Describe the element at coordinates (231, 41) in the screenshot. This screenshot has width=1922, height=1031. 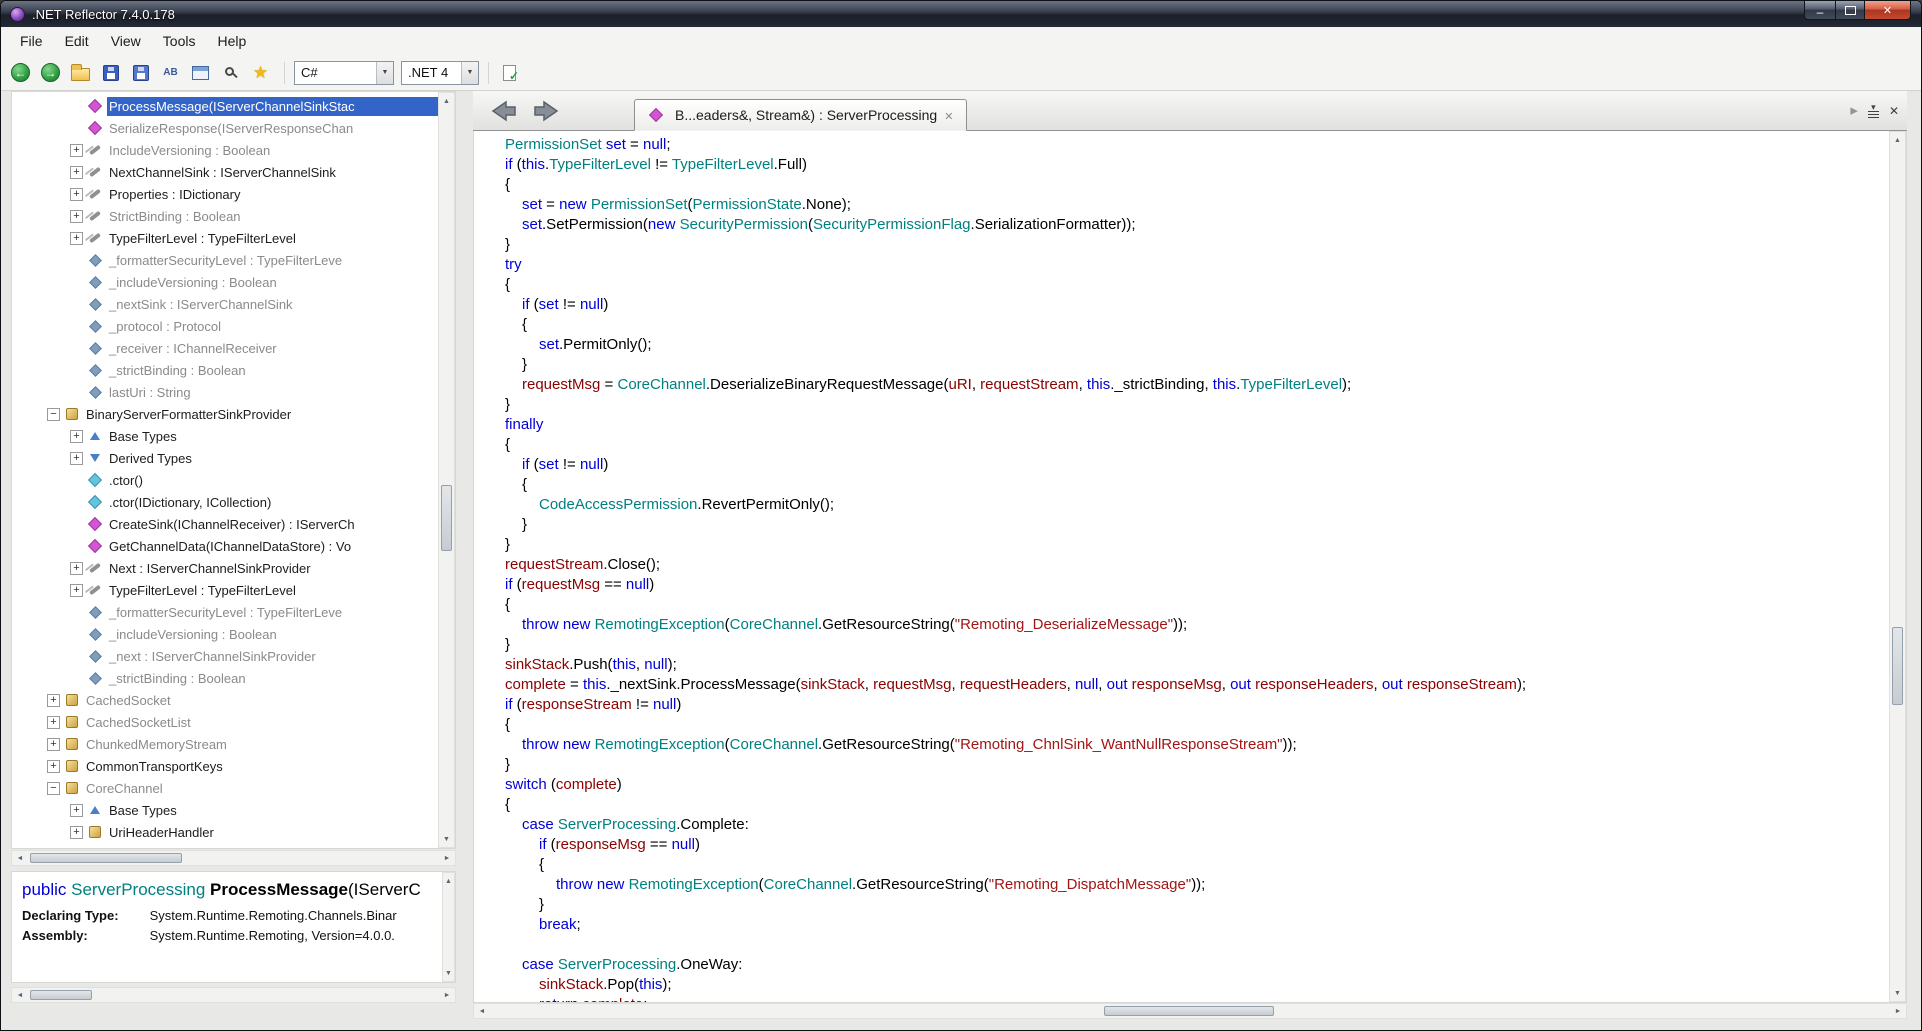
I see `menu-help: Help` at that location.